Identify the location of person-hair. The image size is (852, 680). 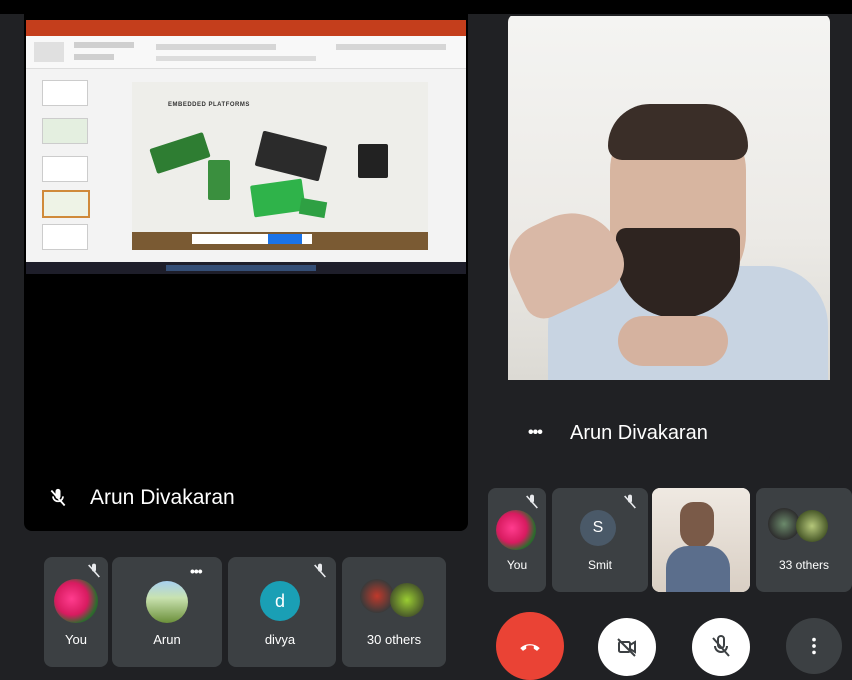
(678, 132).